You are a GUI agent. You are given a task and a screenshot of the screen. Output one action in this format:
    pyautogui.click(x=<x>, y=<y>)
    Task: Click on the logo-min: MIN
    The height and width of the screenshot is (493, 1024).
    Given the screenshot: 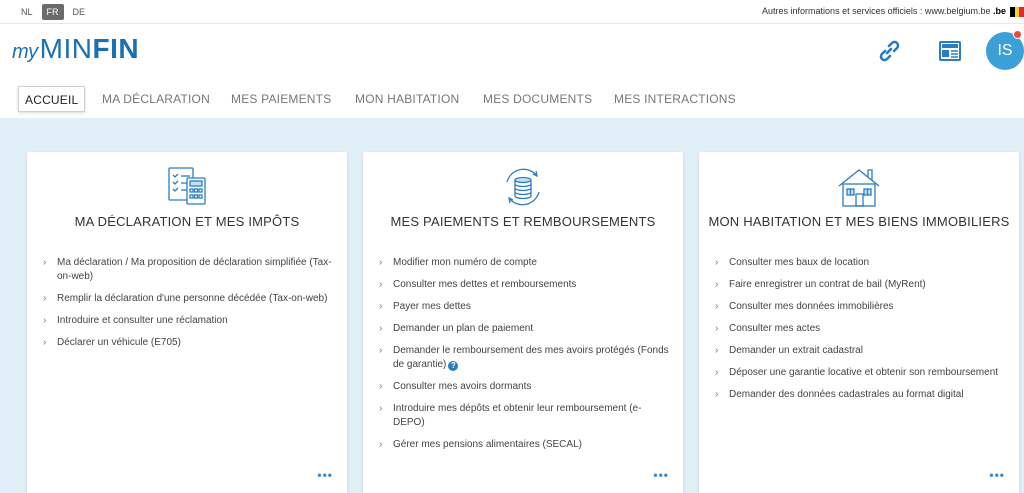 What is the action you would take?
    pyautogui.click(x=66, y=48)
    